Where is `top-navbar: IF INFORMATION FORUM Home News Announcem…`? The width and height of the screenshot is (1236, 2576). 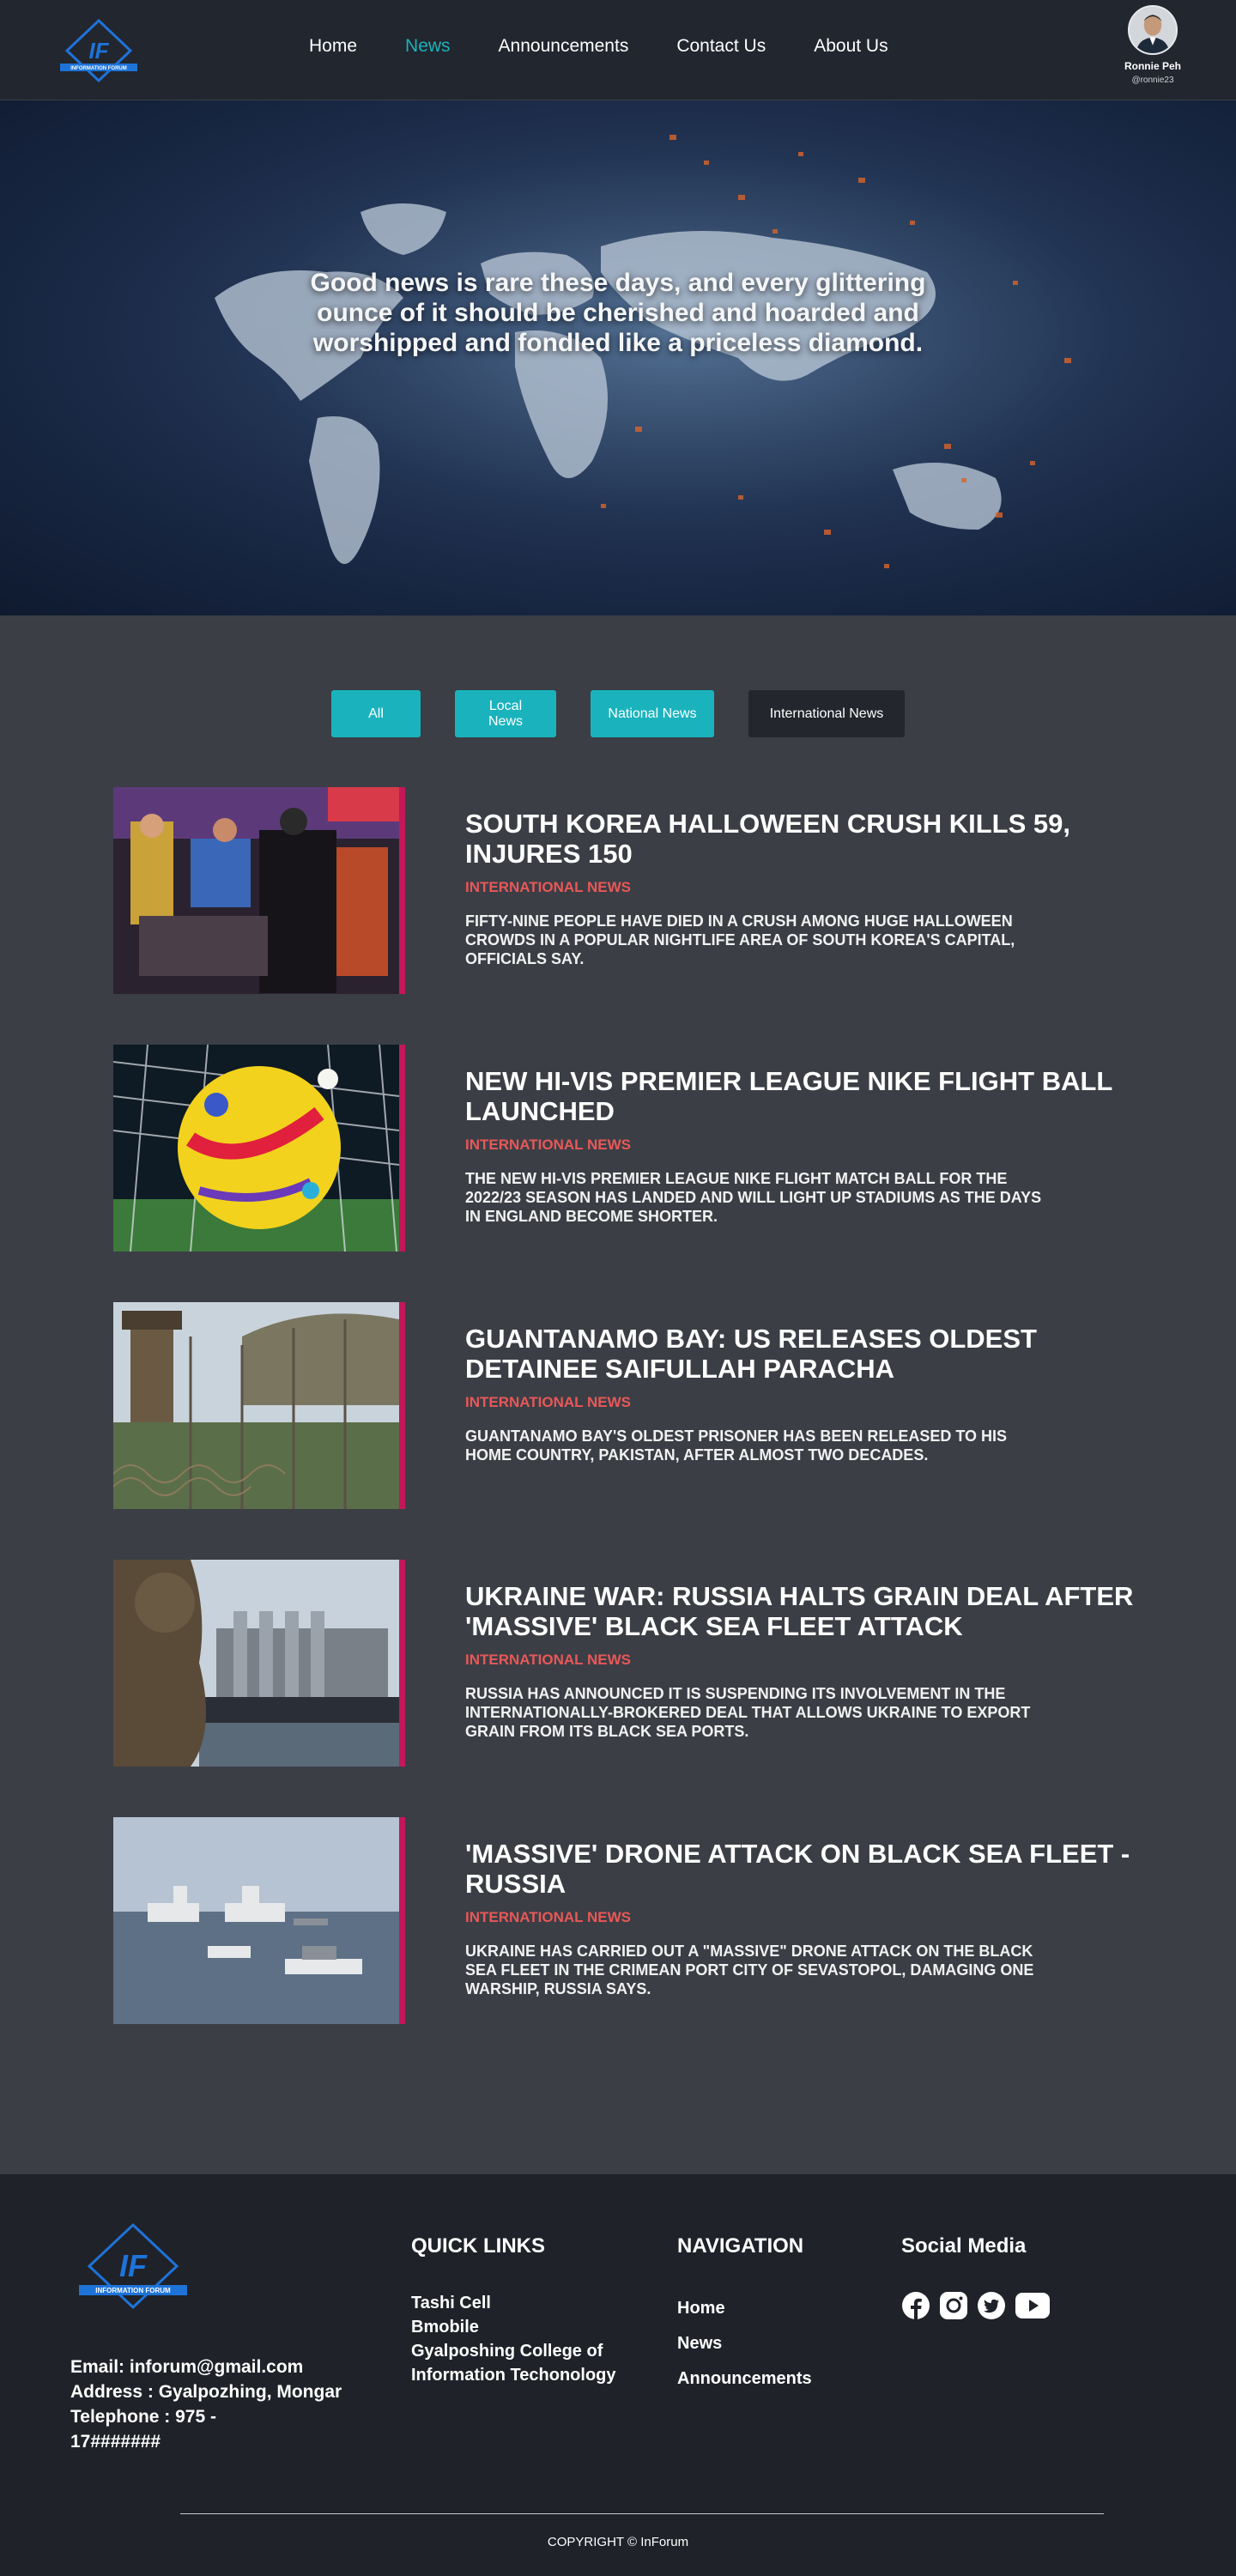
top-navbar: IF INFORMATION FORUM Home News Announcem… is located at coordinates (618, 50).